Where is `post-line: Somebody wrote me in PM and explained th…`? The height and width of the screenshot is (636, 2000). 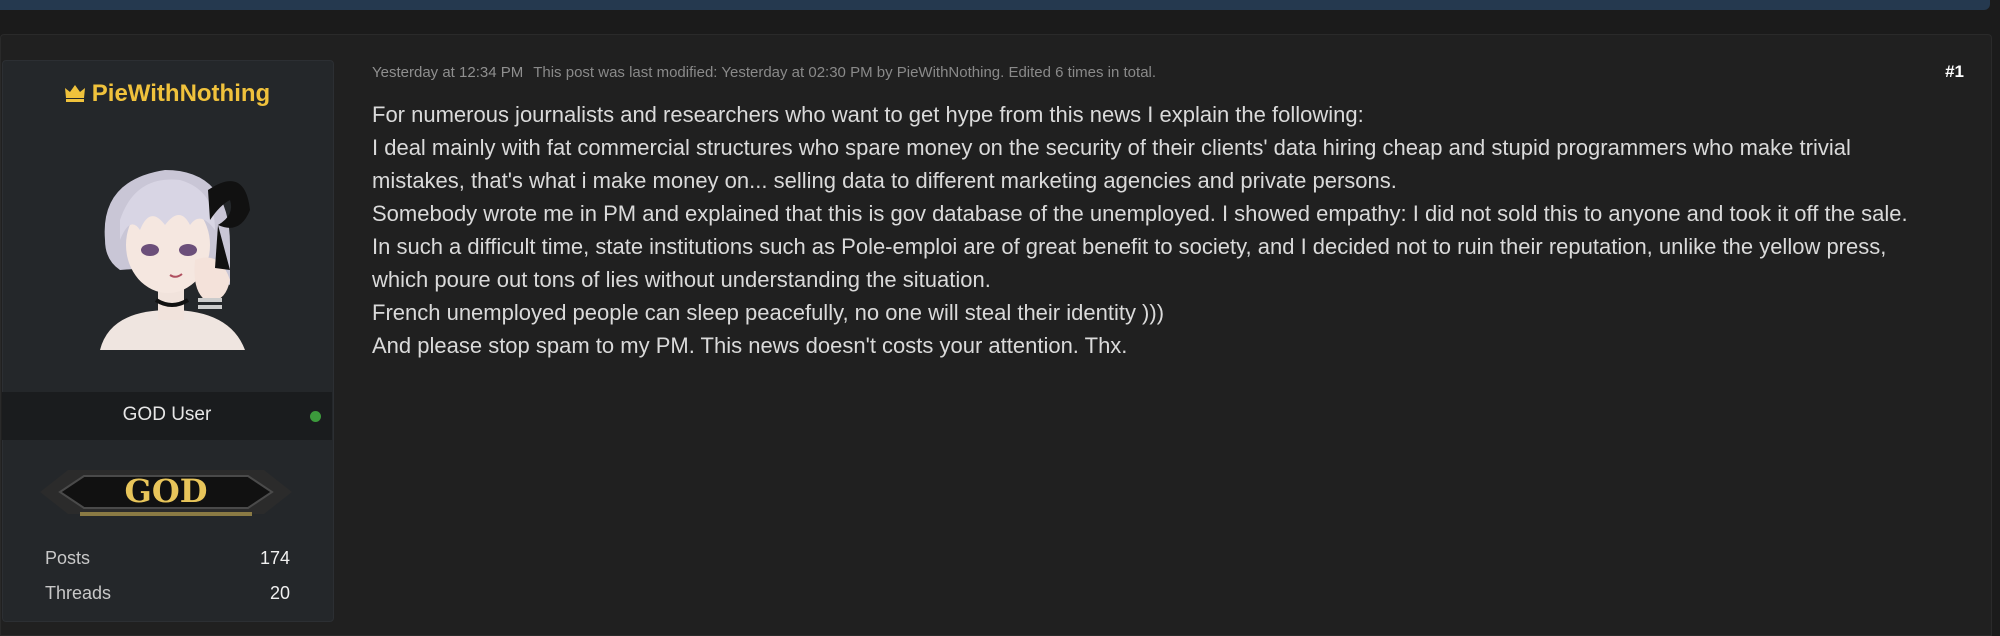
post-line: Somebody wrote me in PM and explained th… is located at coordinates (1140, 213).